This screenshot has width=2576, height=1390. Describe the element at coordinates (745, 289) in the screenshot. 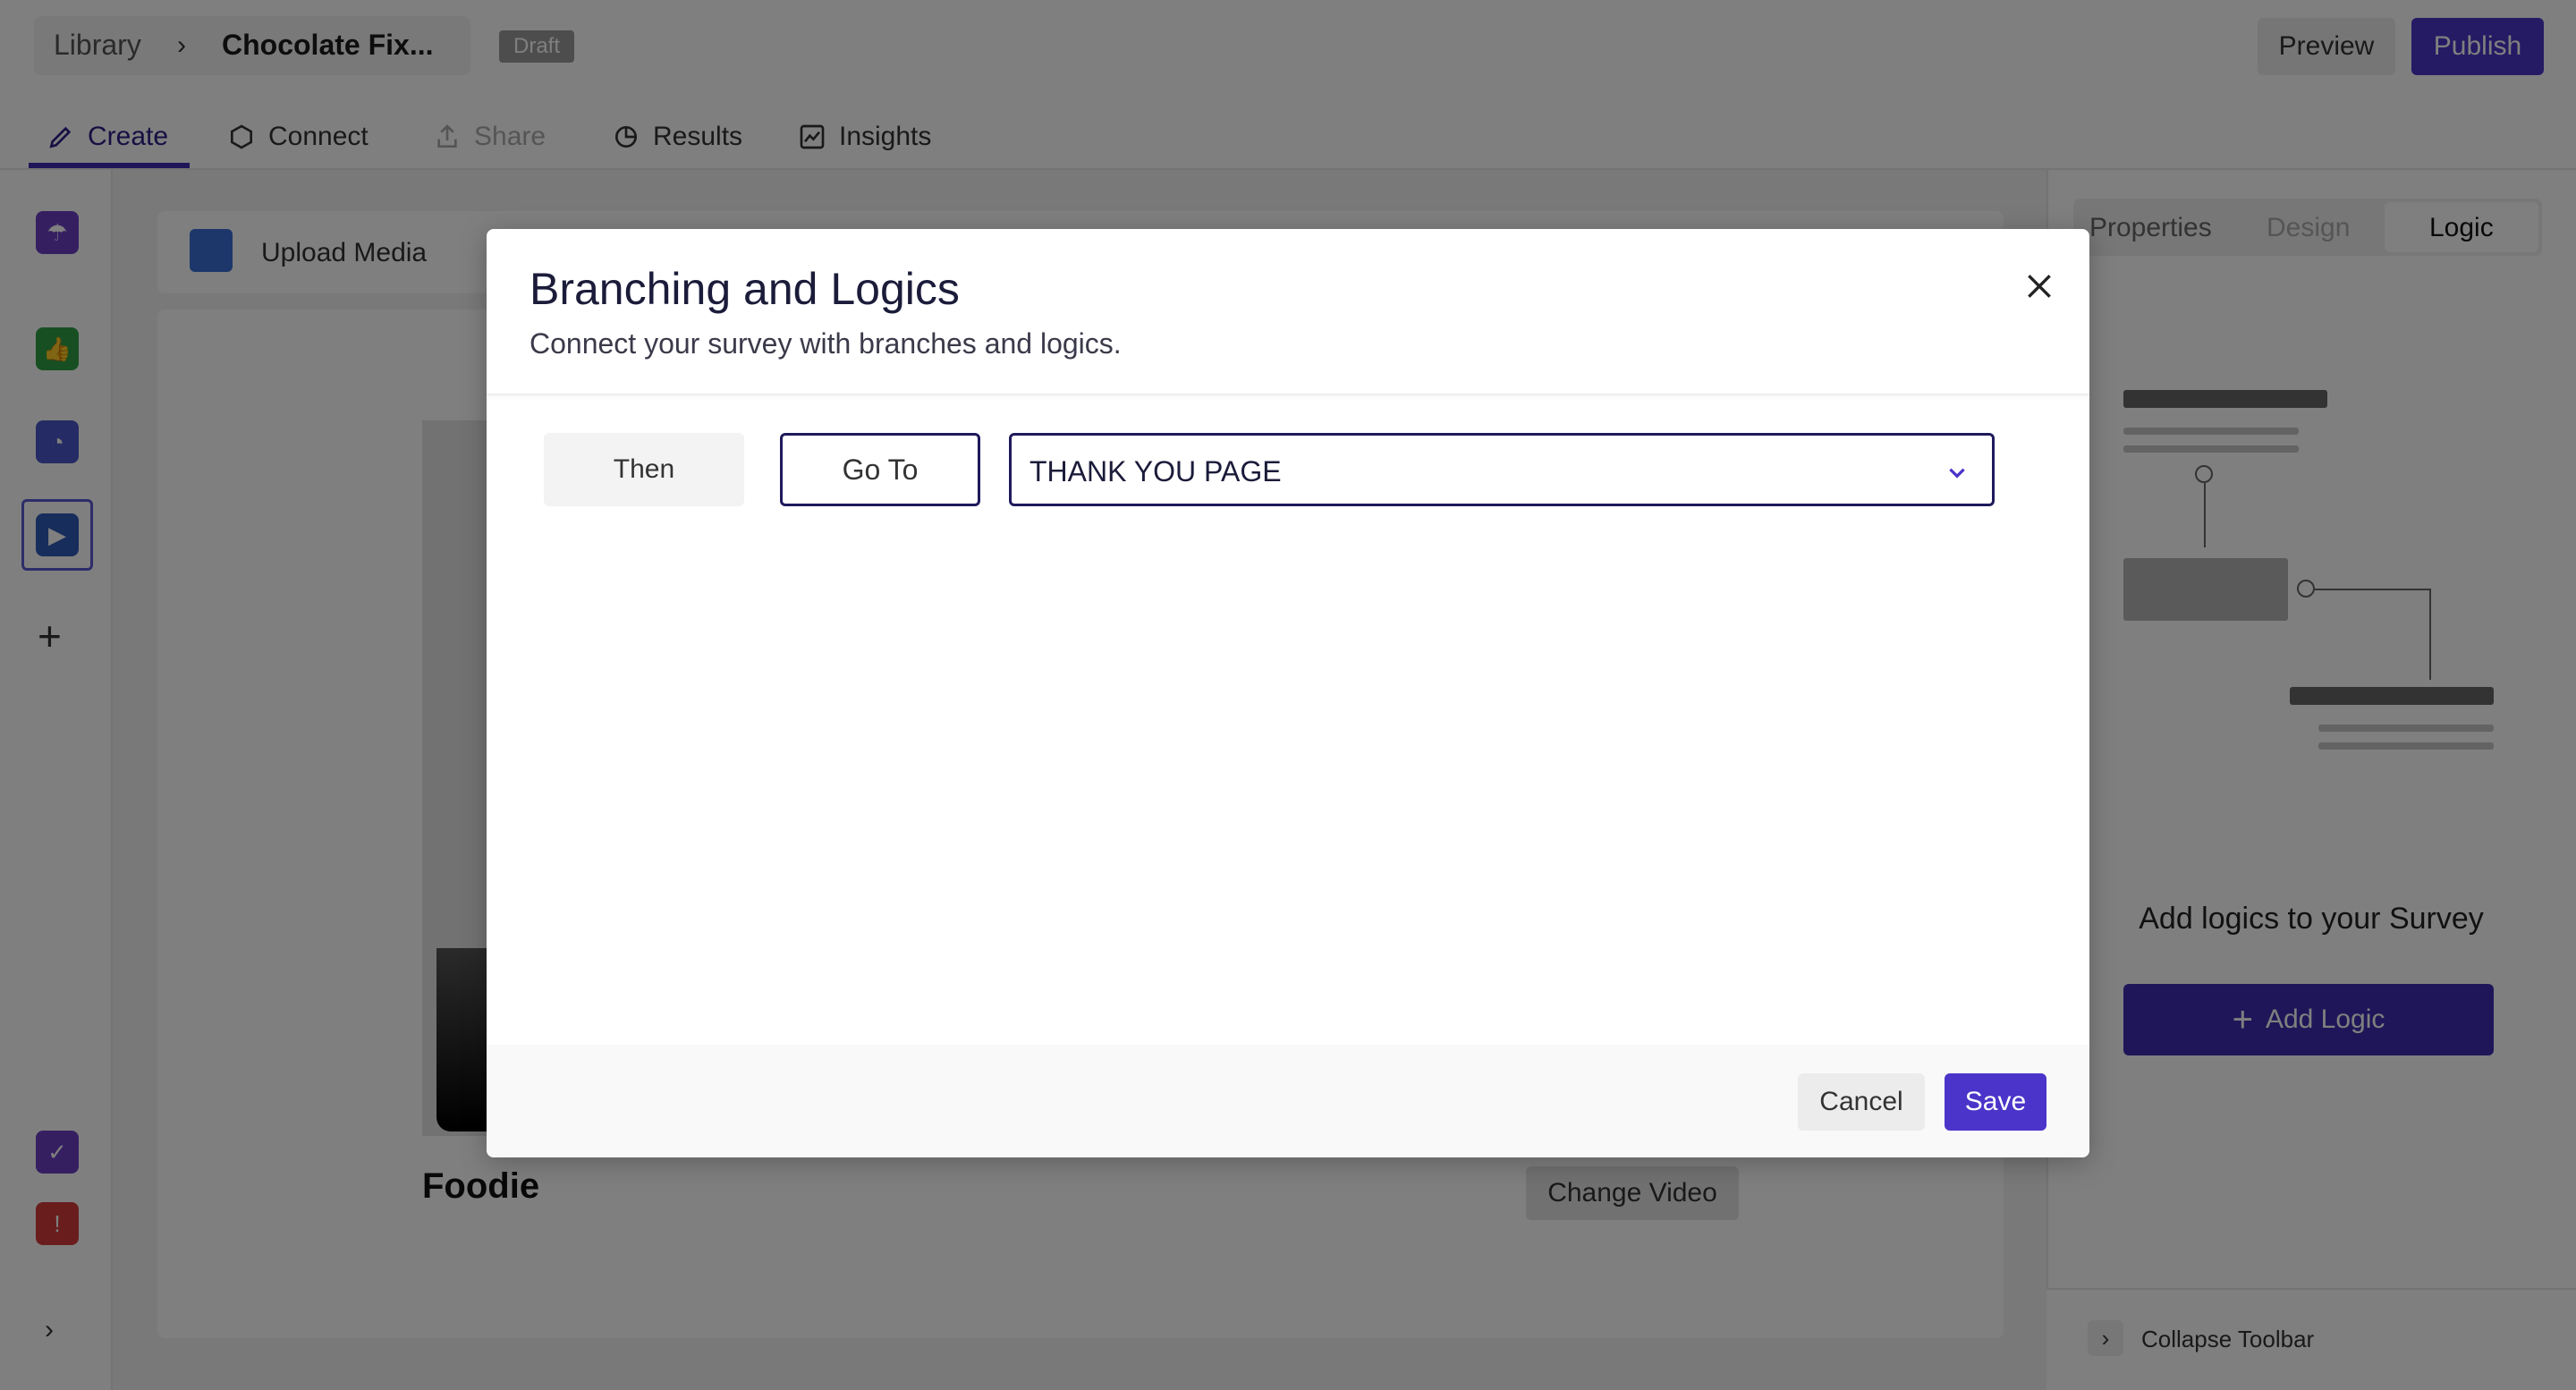

I see `dialog-title: Branching and Logics` at that location.